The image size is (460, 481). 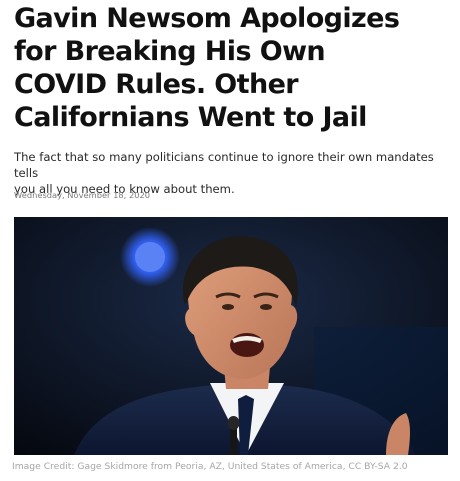 I want to click on headline-line: Gavin Newsom Apologizes, so click(x=207, y=18).